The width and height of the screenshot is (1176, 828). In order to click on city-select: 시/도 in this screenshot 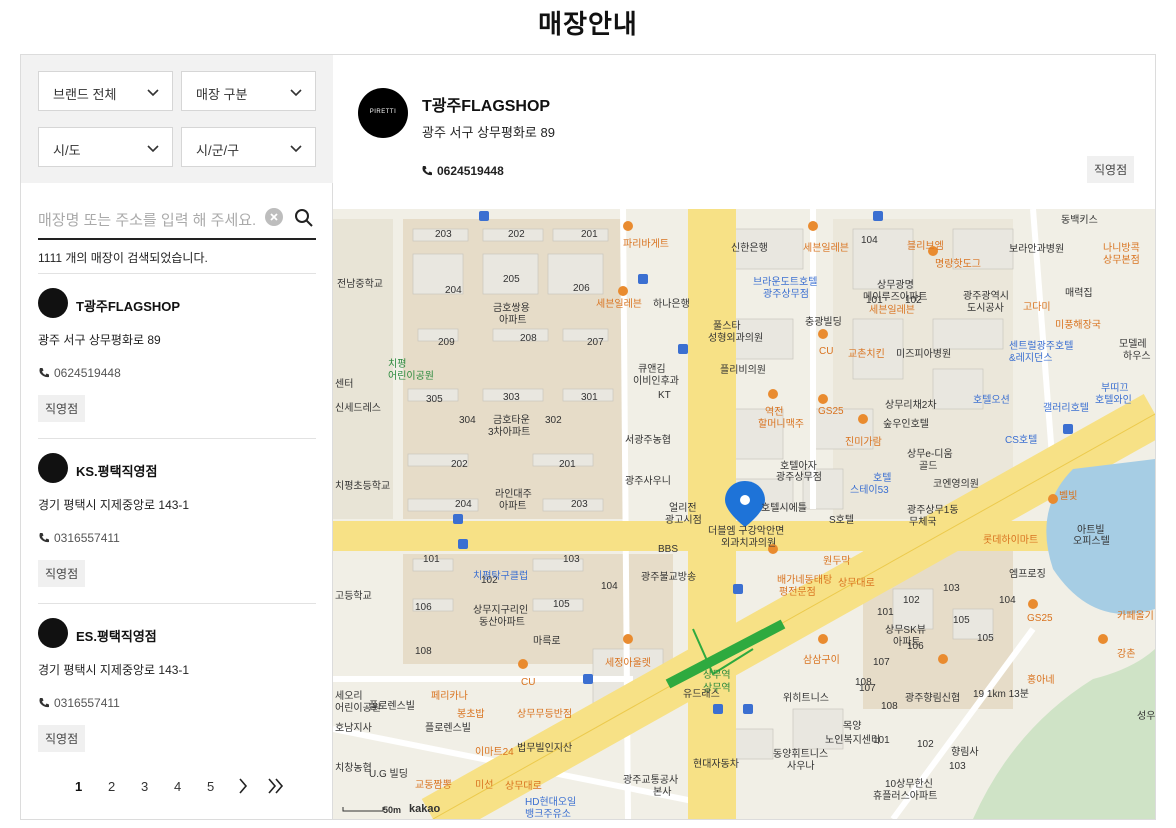, I will do `click(105, 147)`.